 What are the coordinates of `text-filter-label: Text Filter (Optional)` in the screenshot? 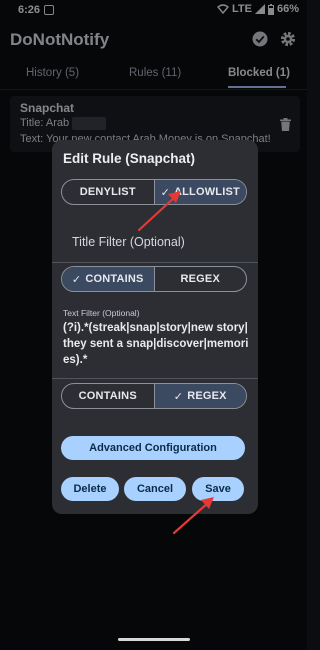 It's located at (101, 313).